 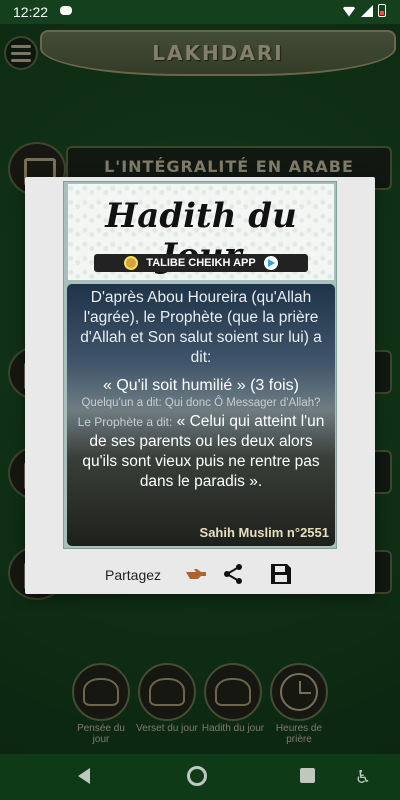 I want to click on app-logo-icon, so click(x=131, y=263).